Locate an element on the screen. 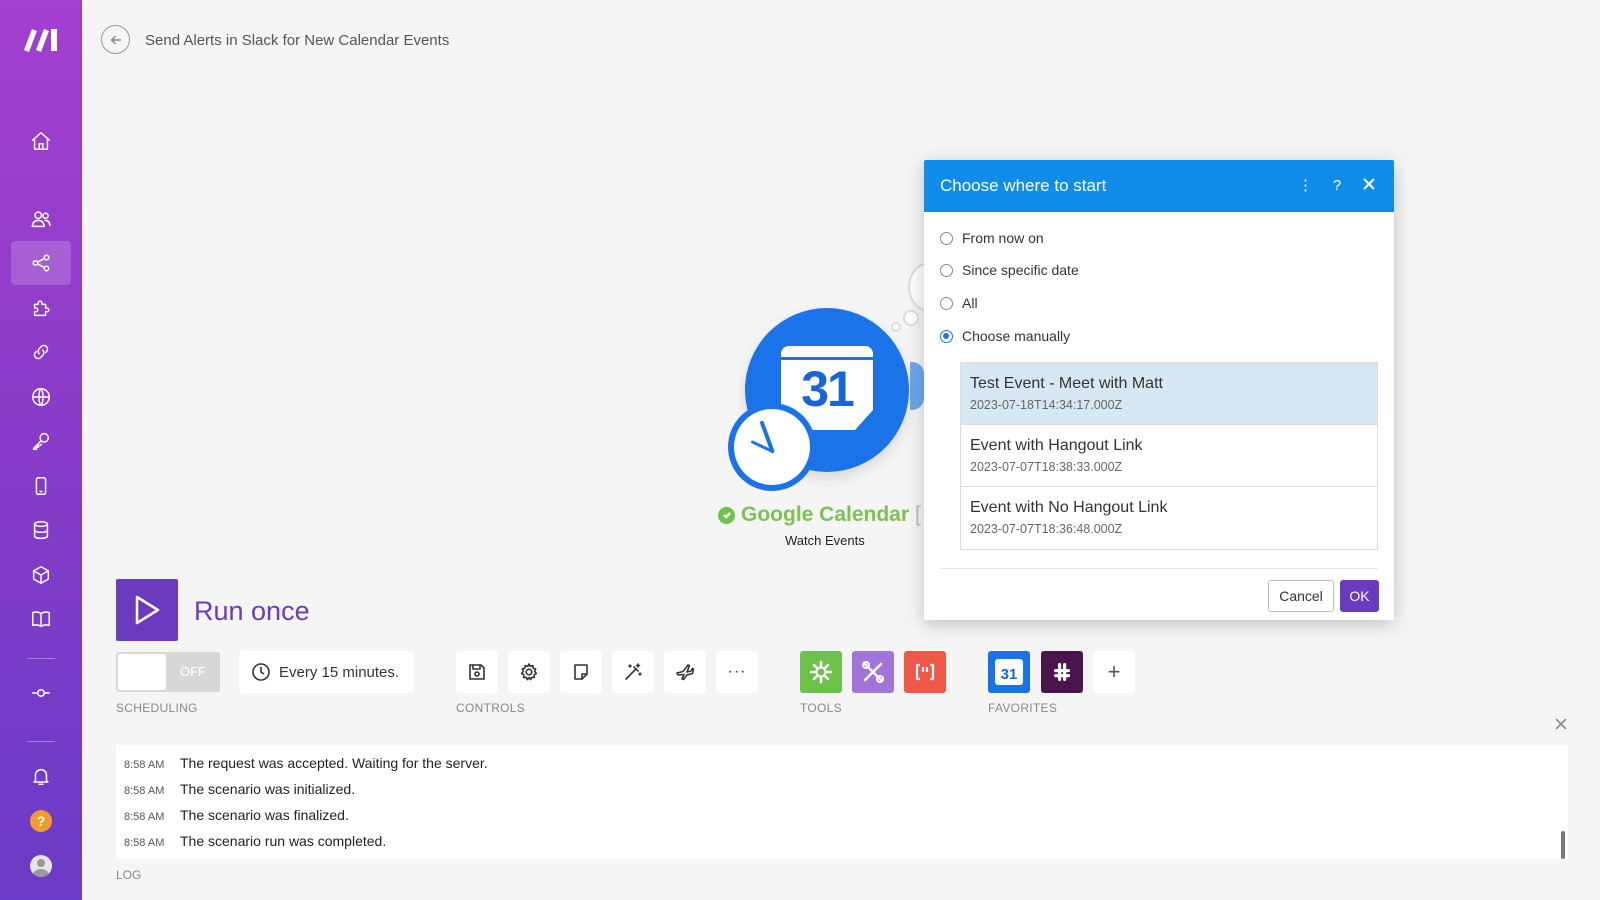  play-icon is located at coordinates (147, 610).